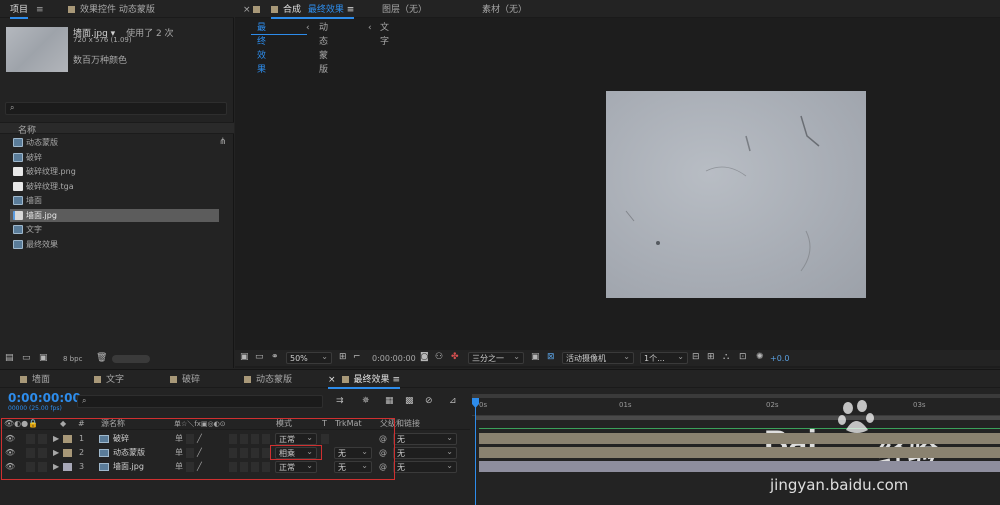 The width and height of the screenshot is (1000, 505). Describe the element at coordinates (275, 357) in the screenshot. I see `mask-icon: ⚭` at that location.